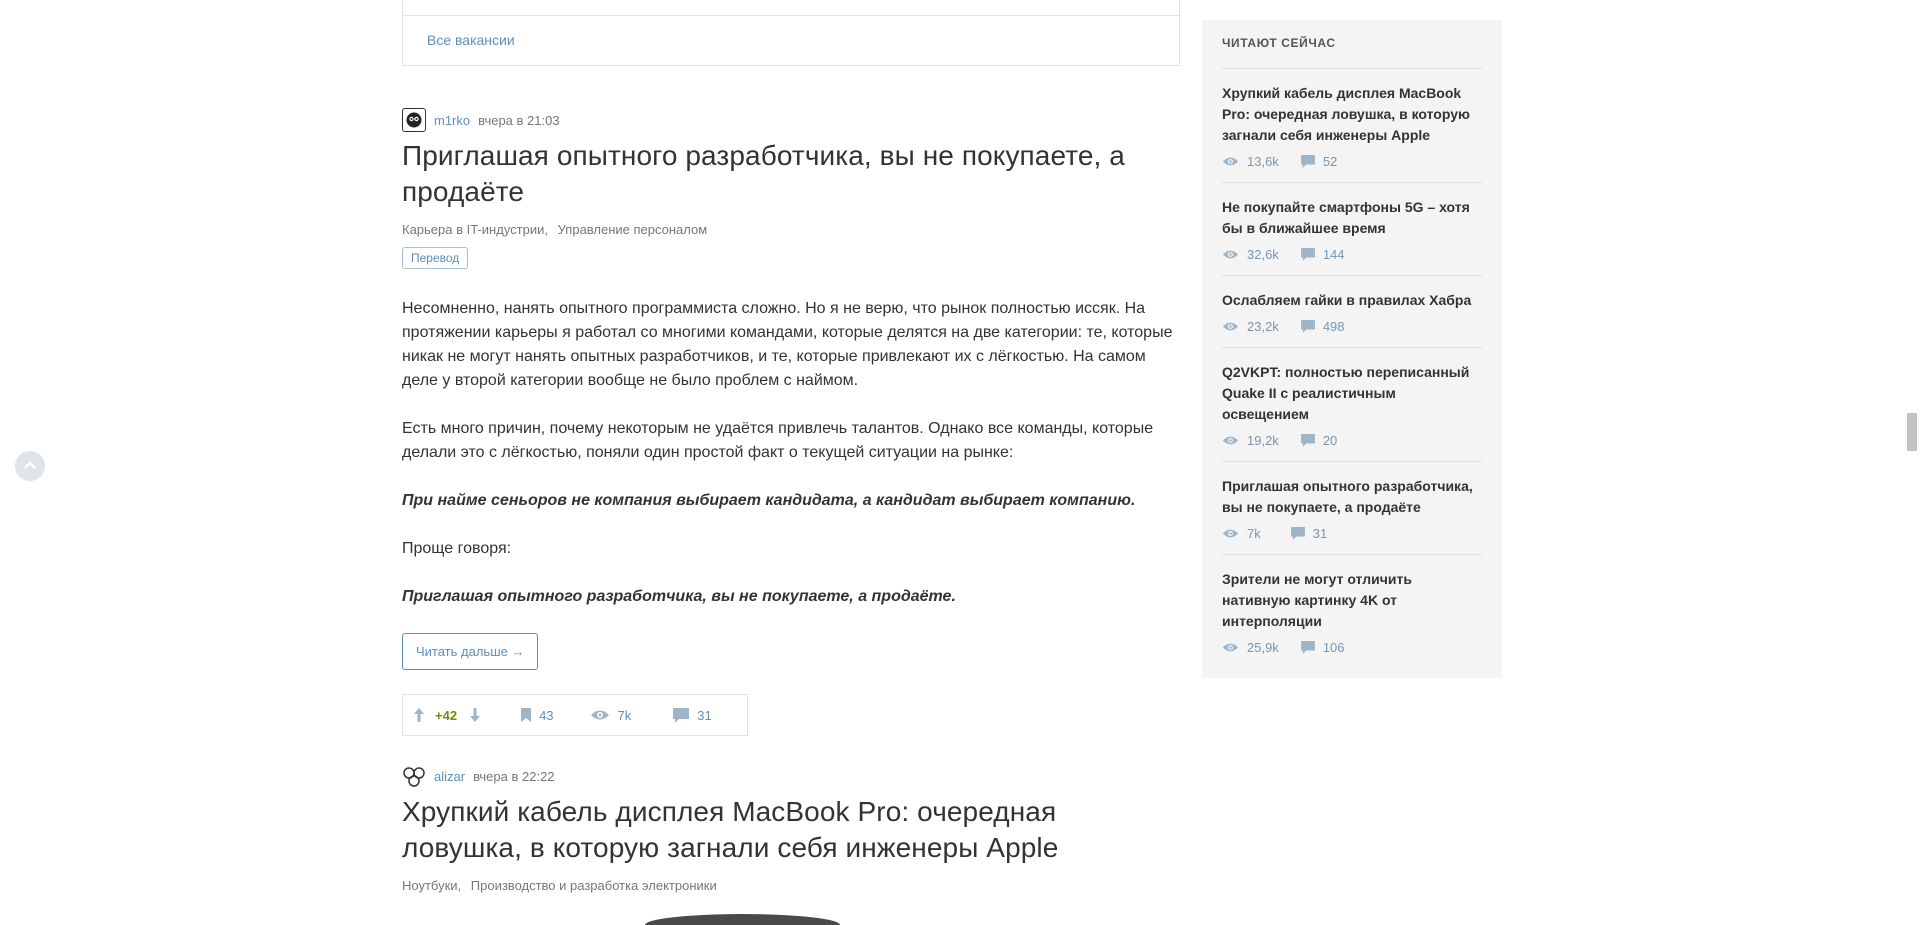 This screenshot has height=925, width=1920. I want to click on chevron-up-icon, so click(30, 465).